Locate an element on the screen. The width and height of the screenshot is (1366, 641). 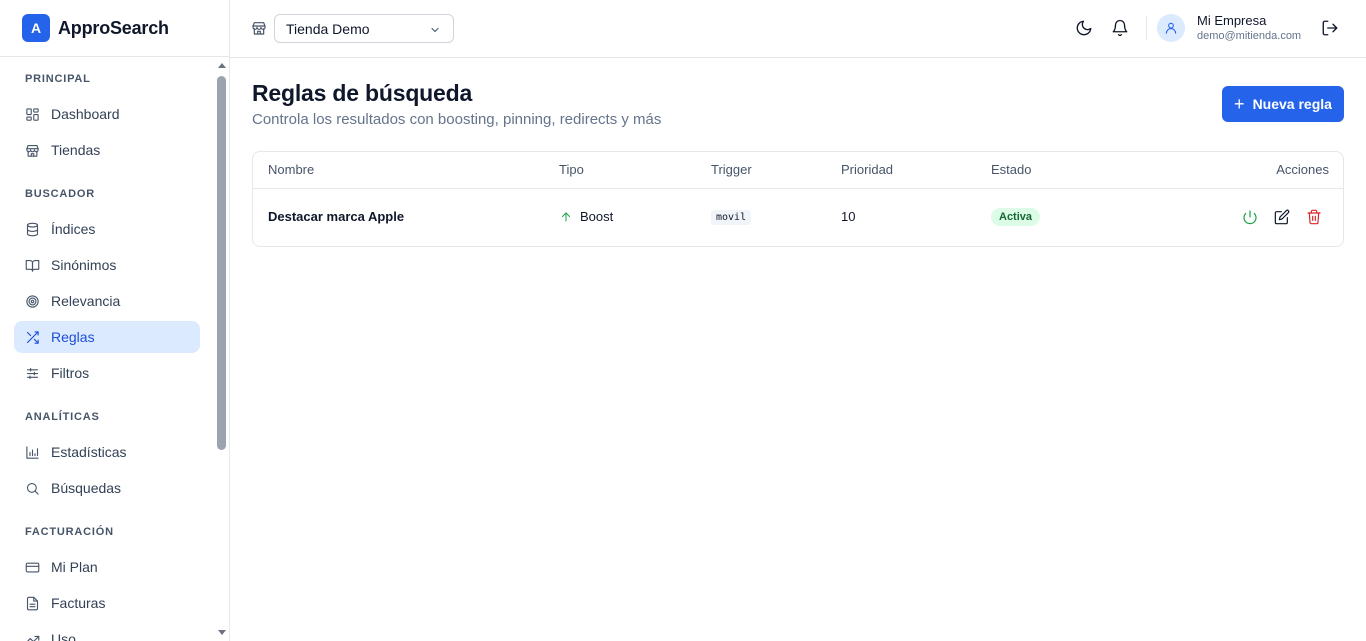
sidebar-item-label: Filtros is located at coordinates (70, 373).